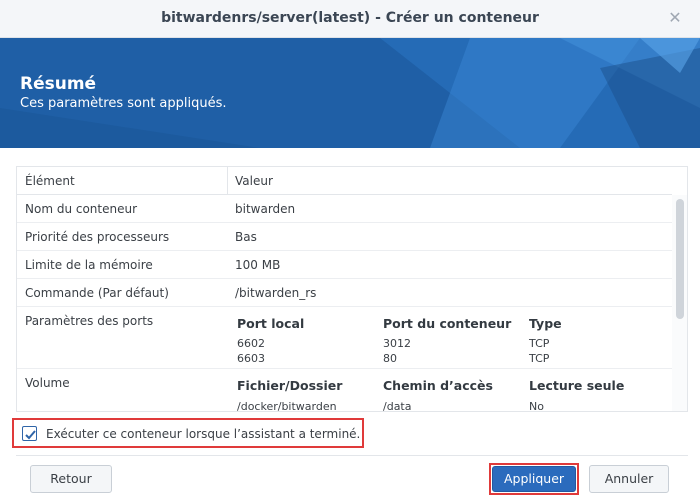  I want to click on apply-button: Appliquer, so click(534, 479).